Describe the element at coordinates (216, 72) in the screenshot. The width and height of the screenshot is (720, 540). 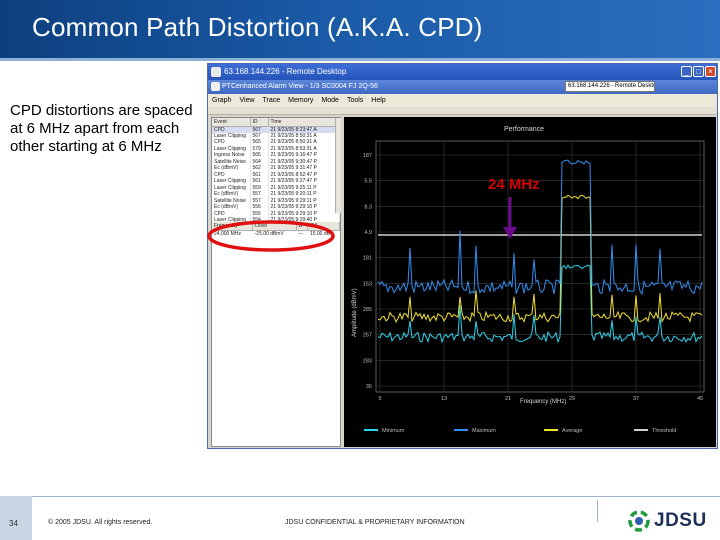
I see `remote-desktop-icon` at that location.